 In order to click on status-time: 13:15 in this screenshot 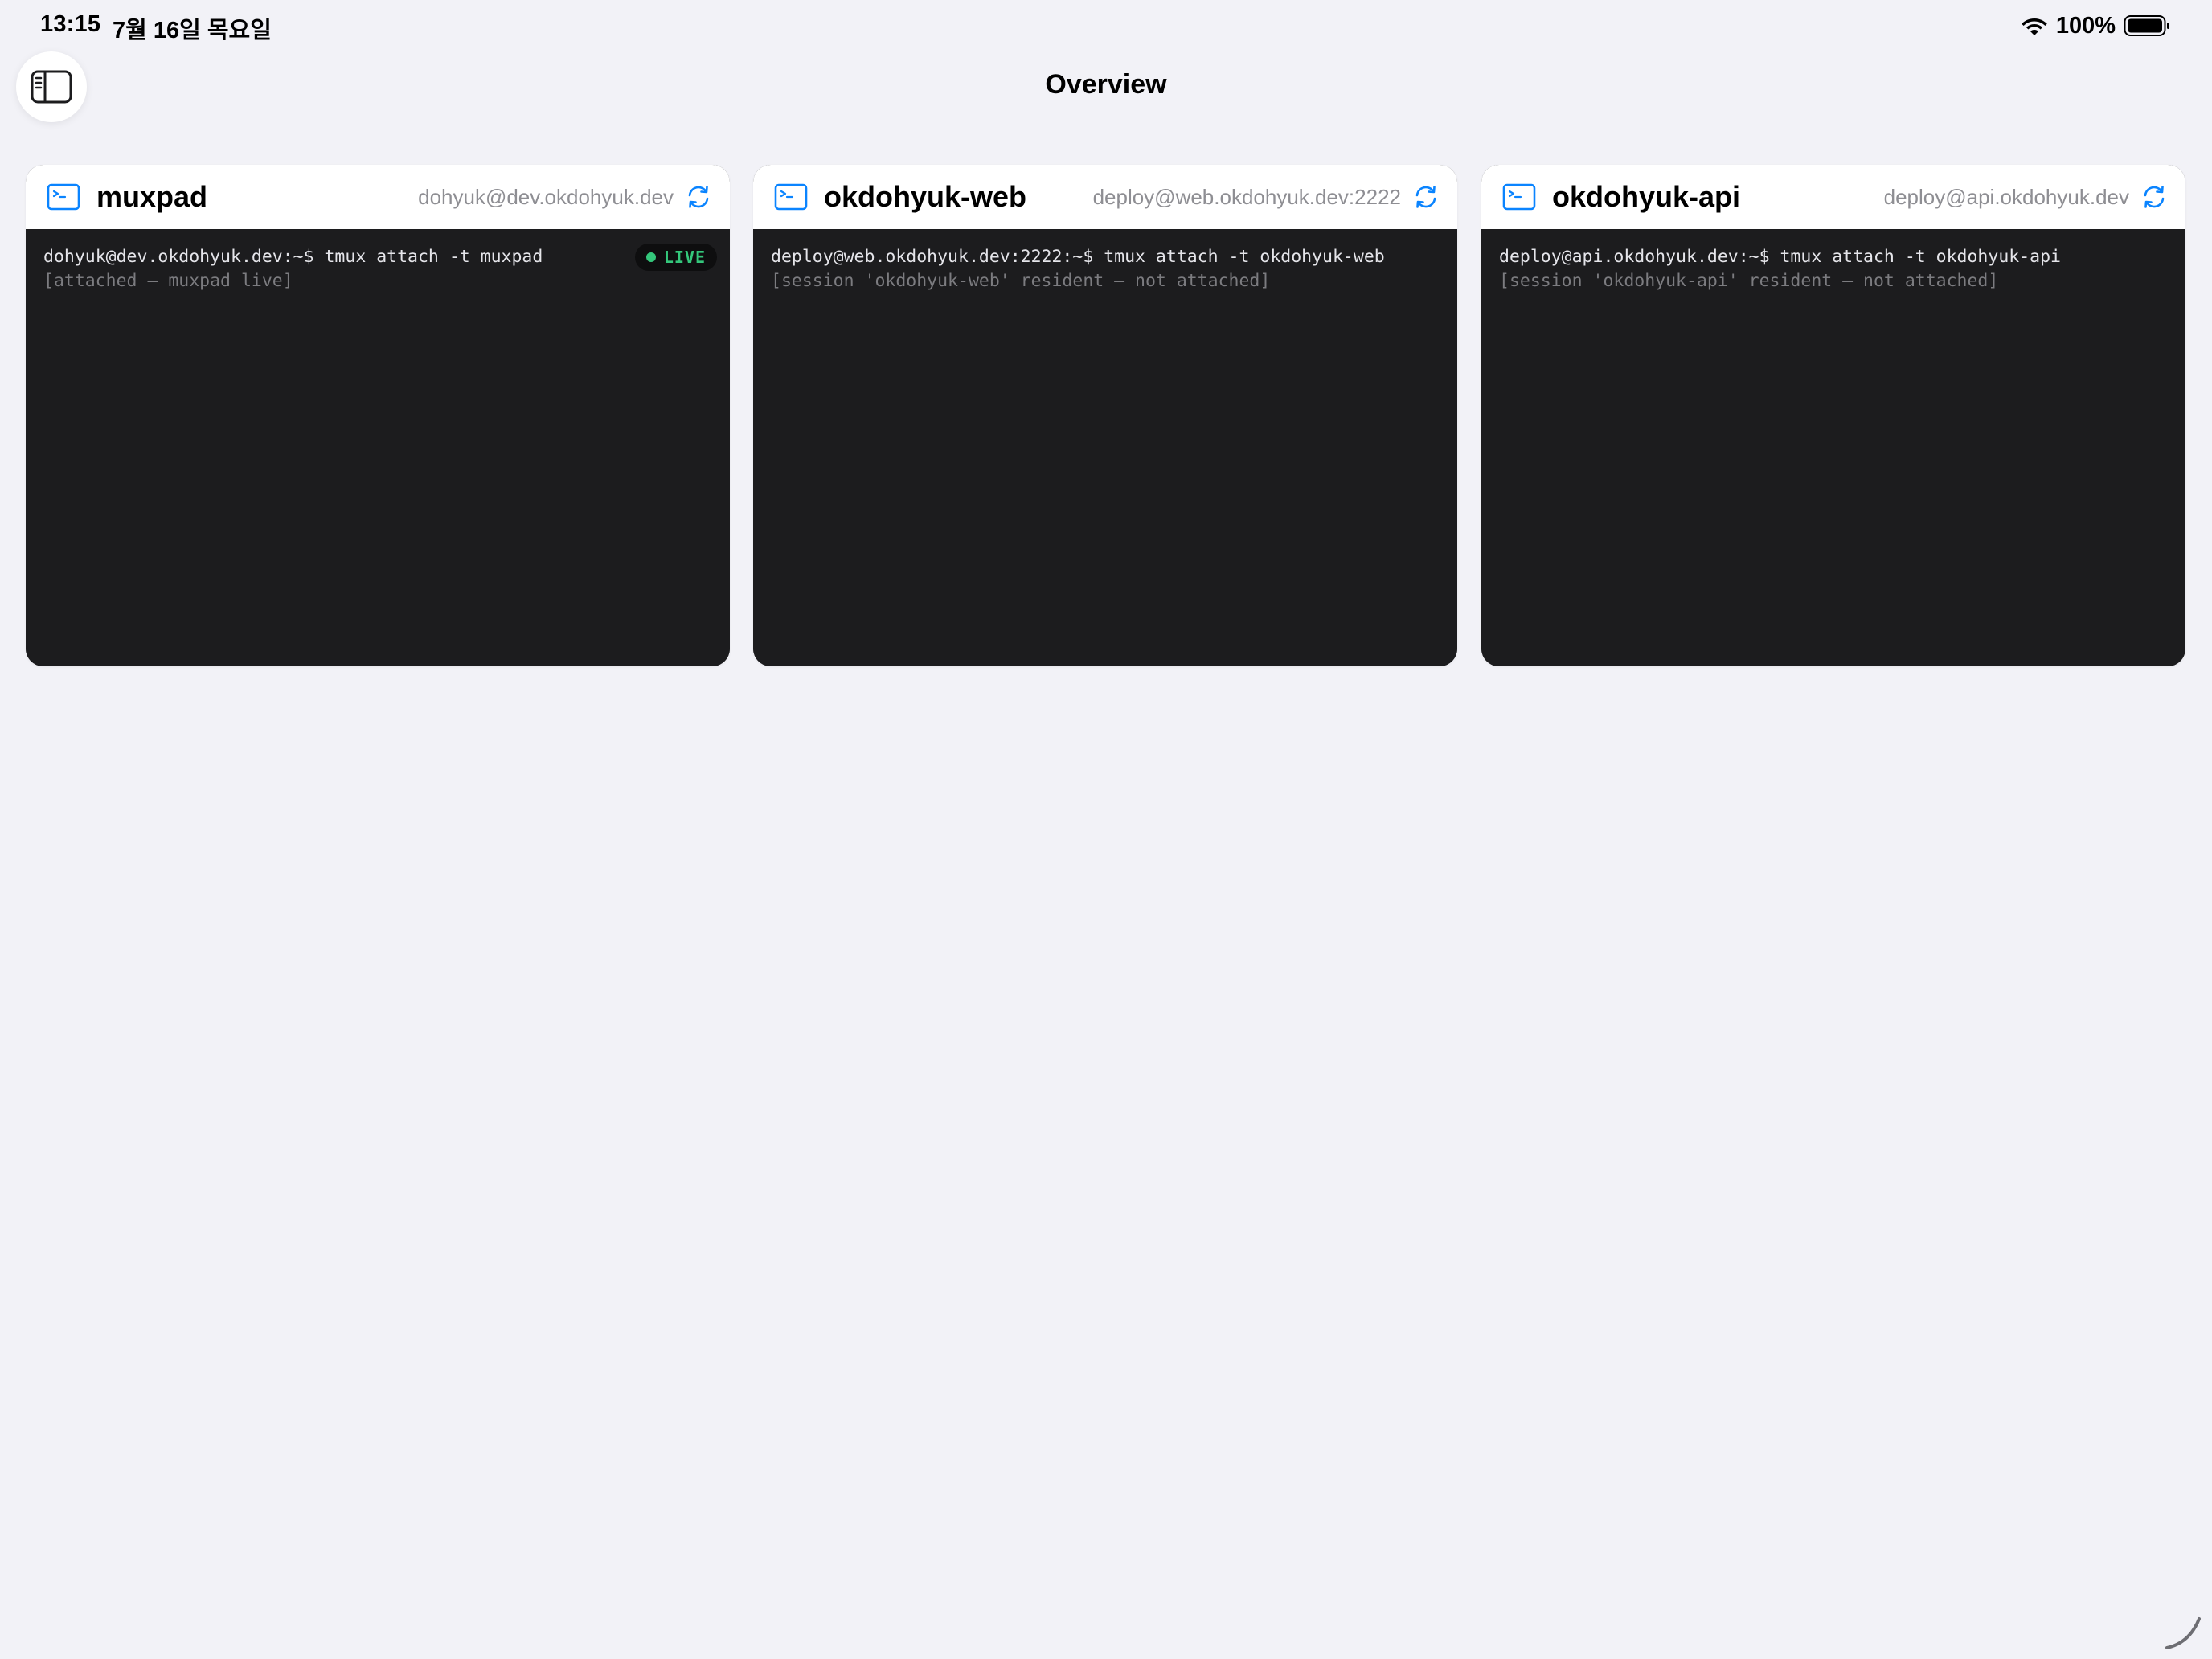, I will do `click(70, 24)`.